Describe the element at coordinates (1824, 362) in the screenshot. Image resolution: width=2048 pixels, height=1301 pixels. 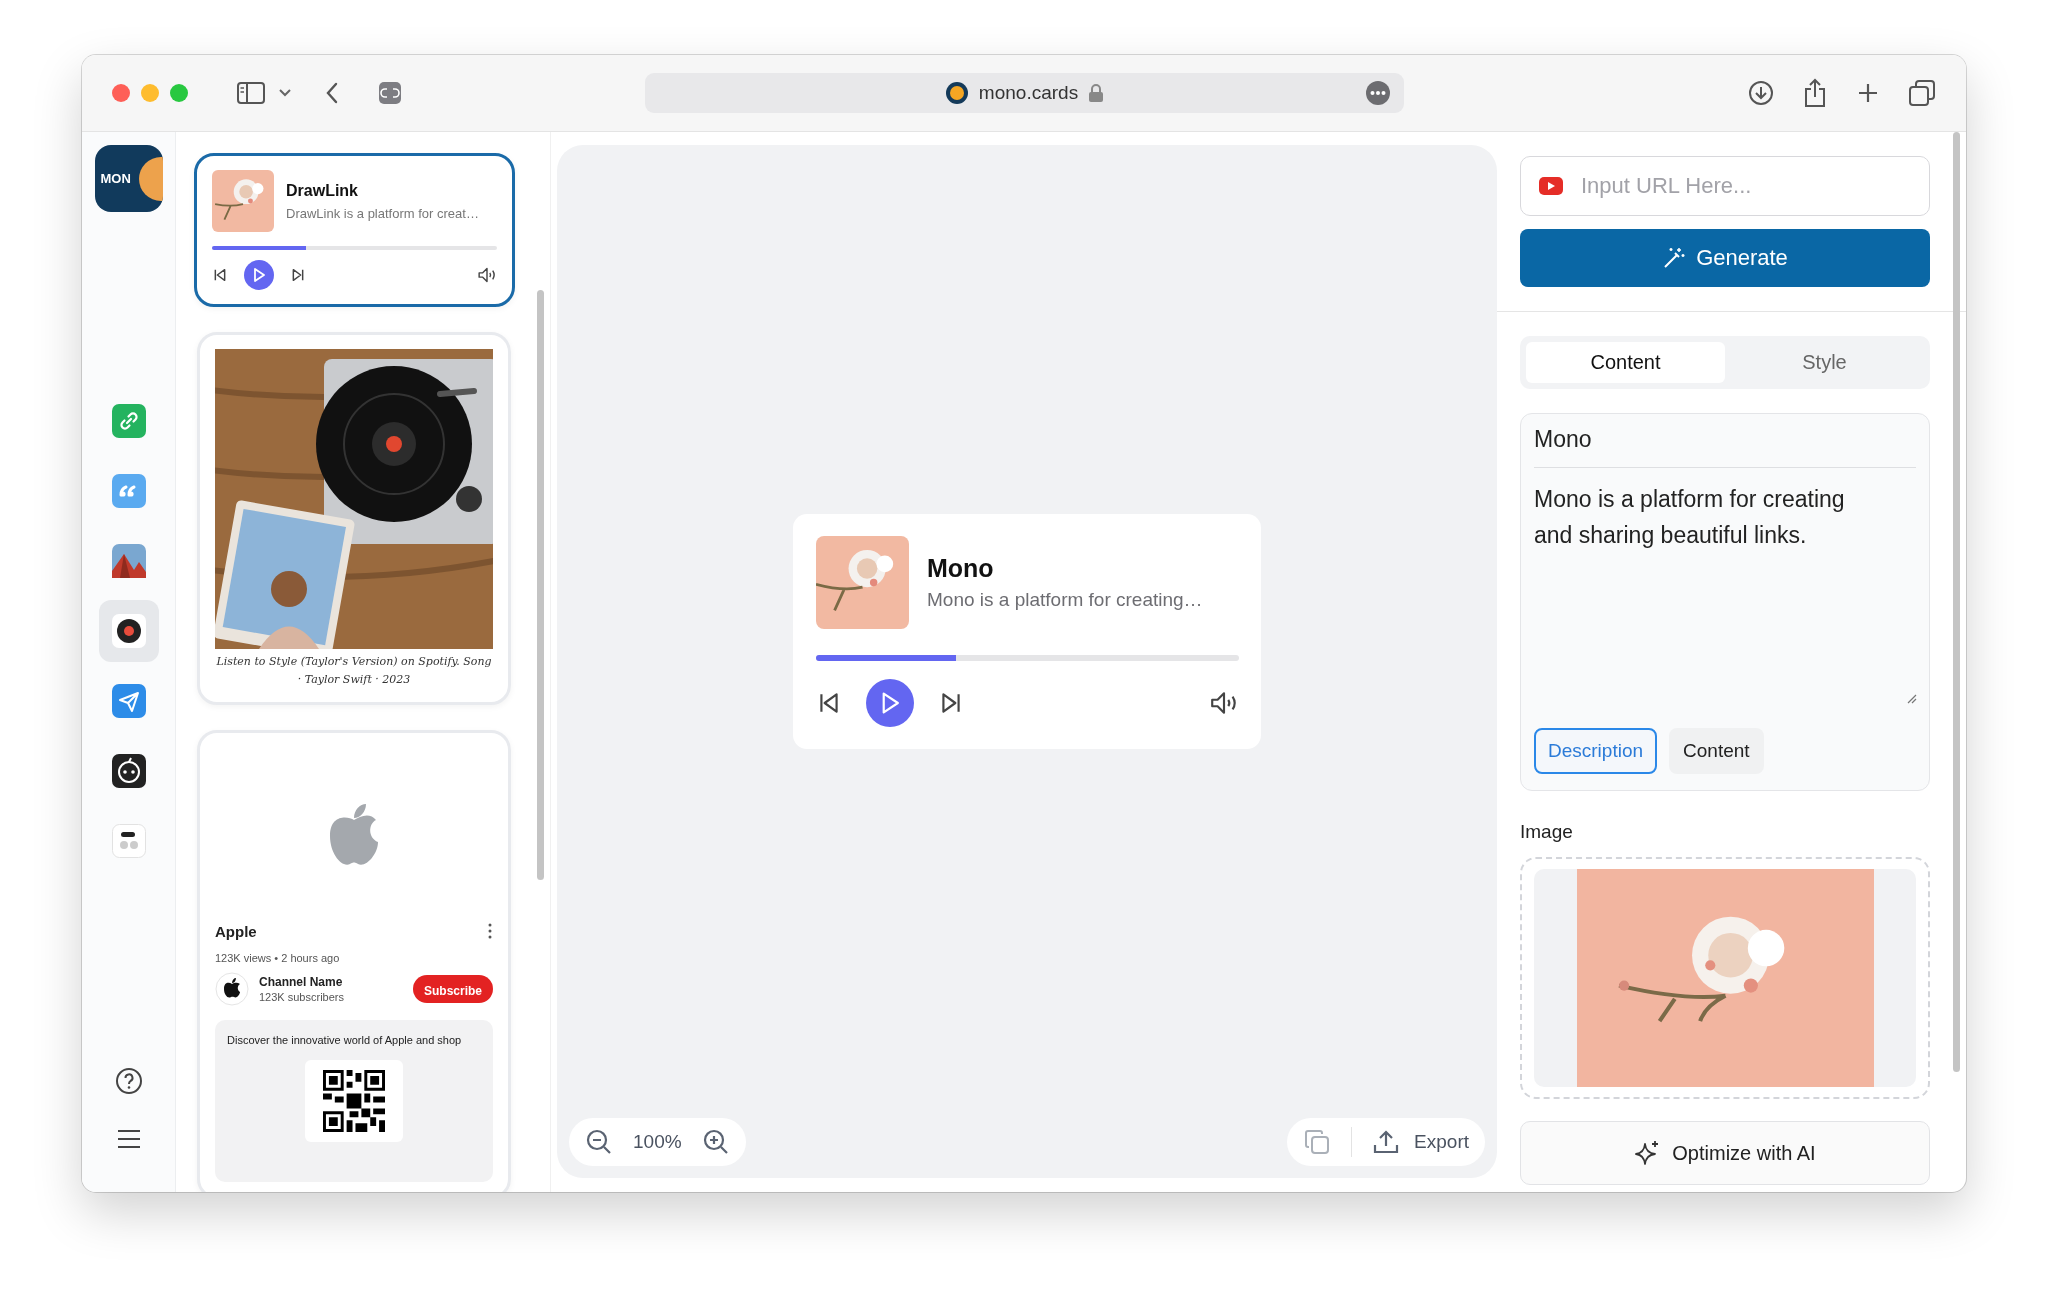
I see `tab: Style` at that location.